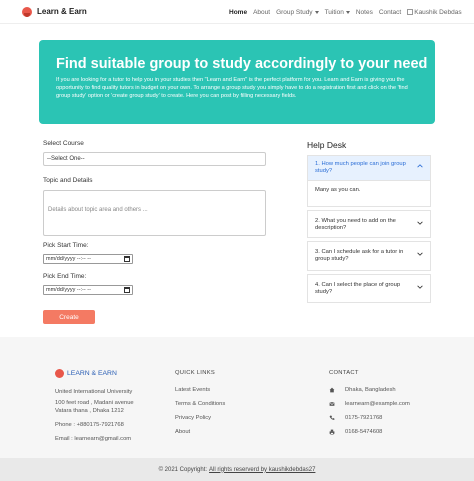 The height and width of the screenshot is (481, 474). Describe the element at coordinates (68, 180) in the screenshot. I see `topic-label: Topic and Details` at that location.